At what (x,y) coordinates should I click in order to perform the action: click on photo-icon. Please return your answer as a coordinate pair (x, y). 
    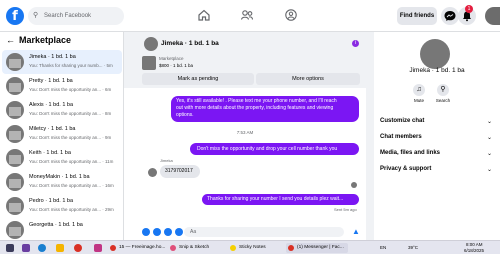
    Looking at the image, I should click on (157, 232).